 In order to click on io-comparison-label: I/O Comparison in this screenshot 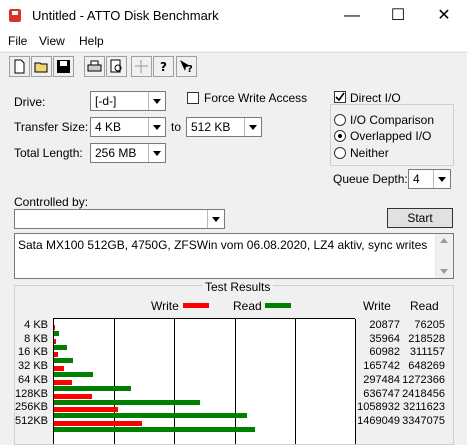, I will do `click(392, 120)`.